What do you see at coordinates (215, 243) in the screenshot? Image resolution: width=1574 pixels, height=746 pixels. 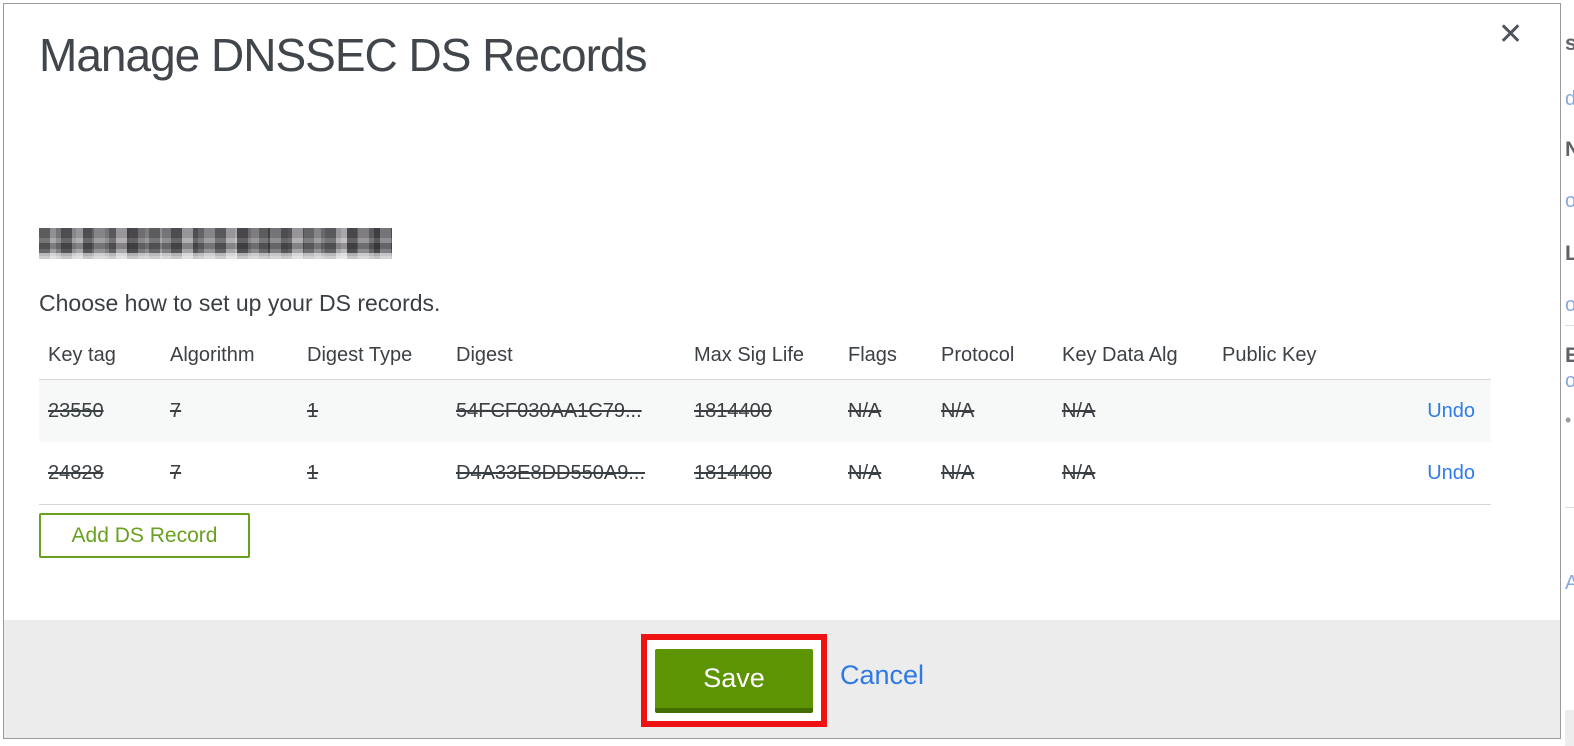 I see `domain-name-redacted` at bounding box center [215, 243].